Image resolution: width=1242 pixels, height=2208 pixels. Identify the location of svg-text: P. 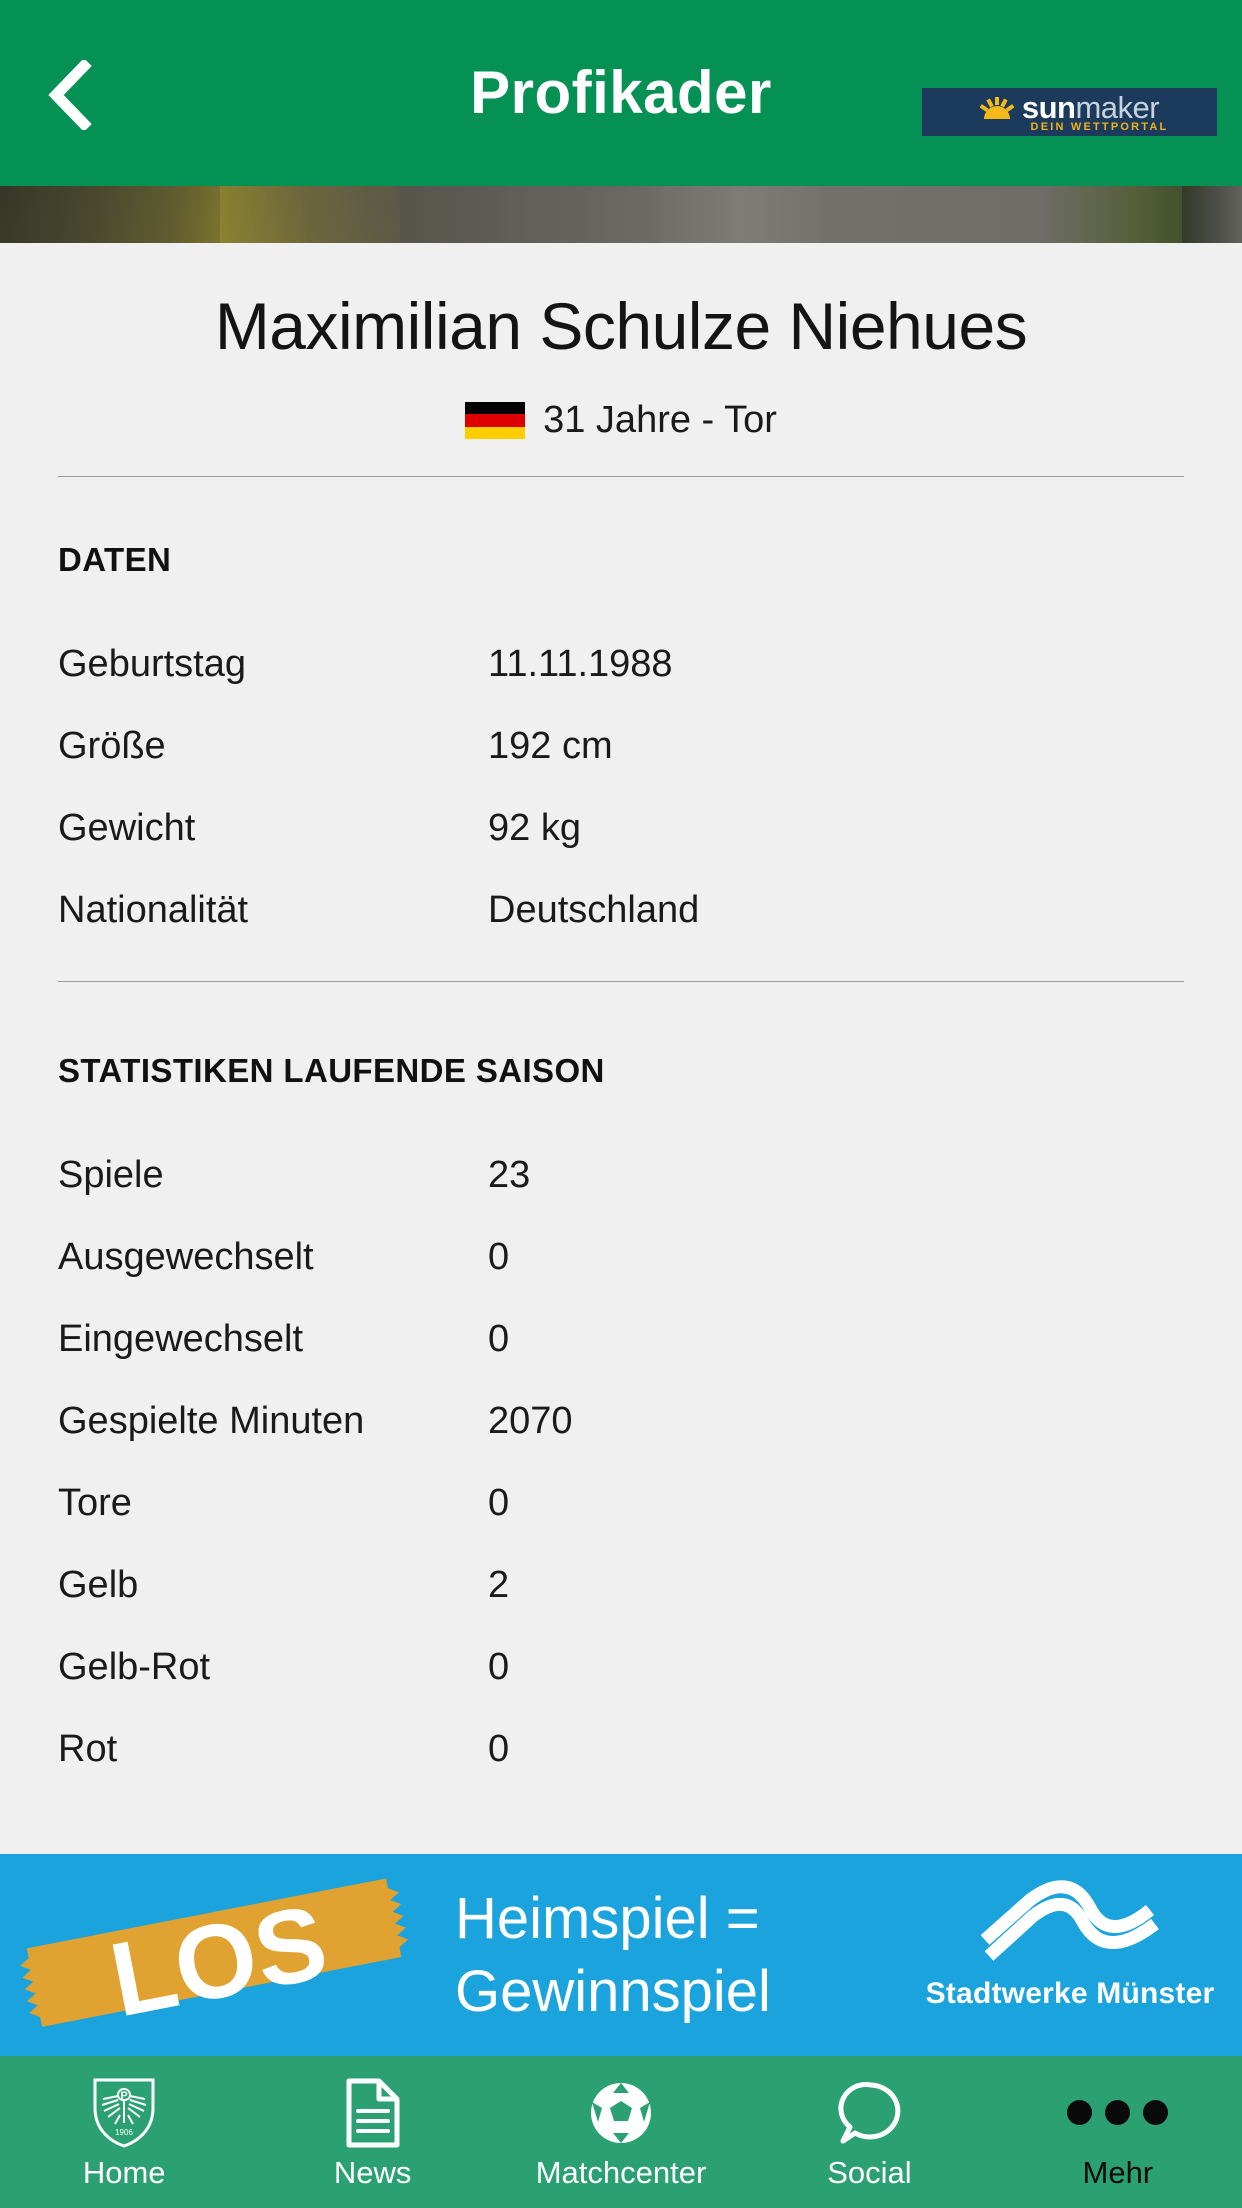
(124, 2096).